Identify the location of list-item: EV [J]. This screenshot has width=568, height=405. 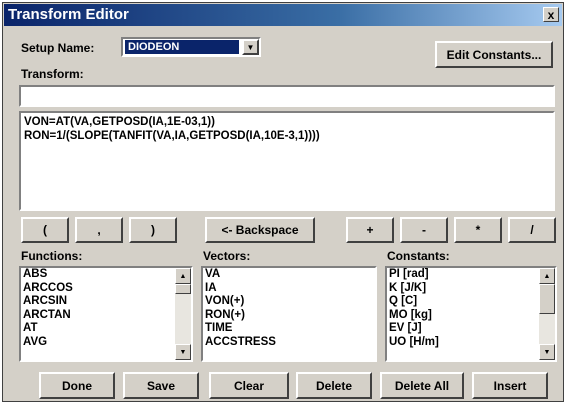
(471, 329).